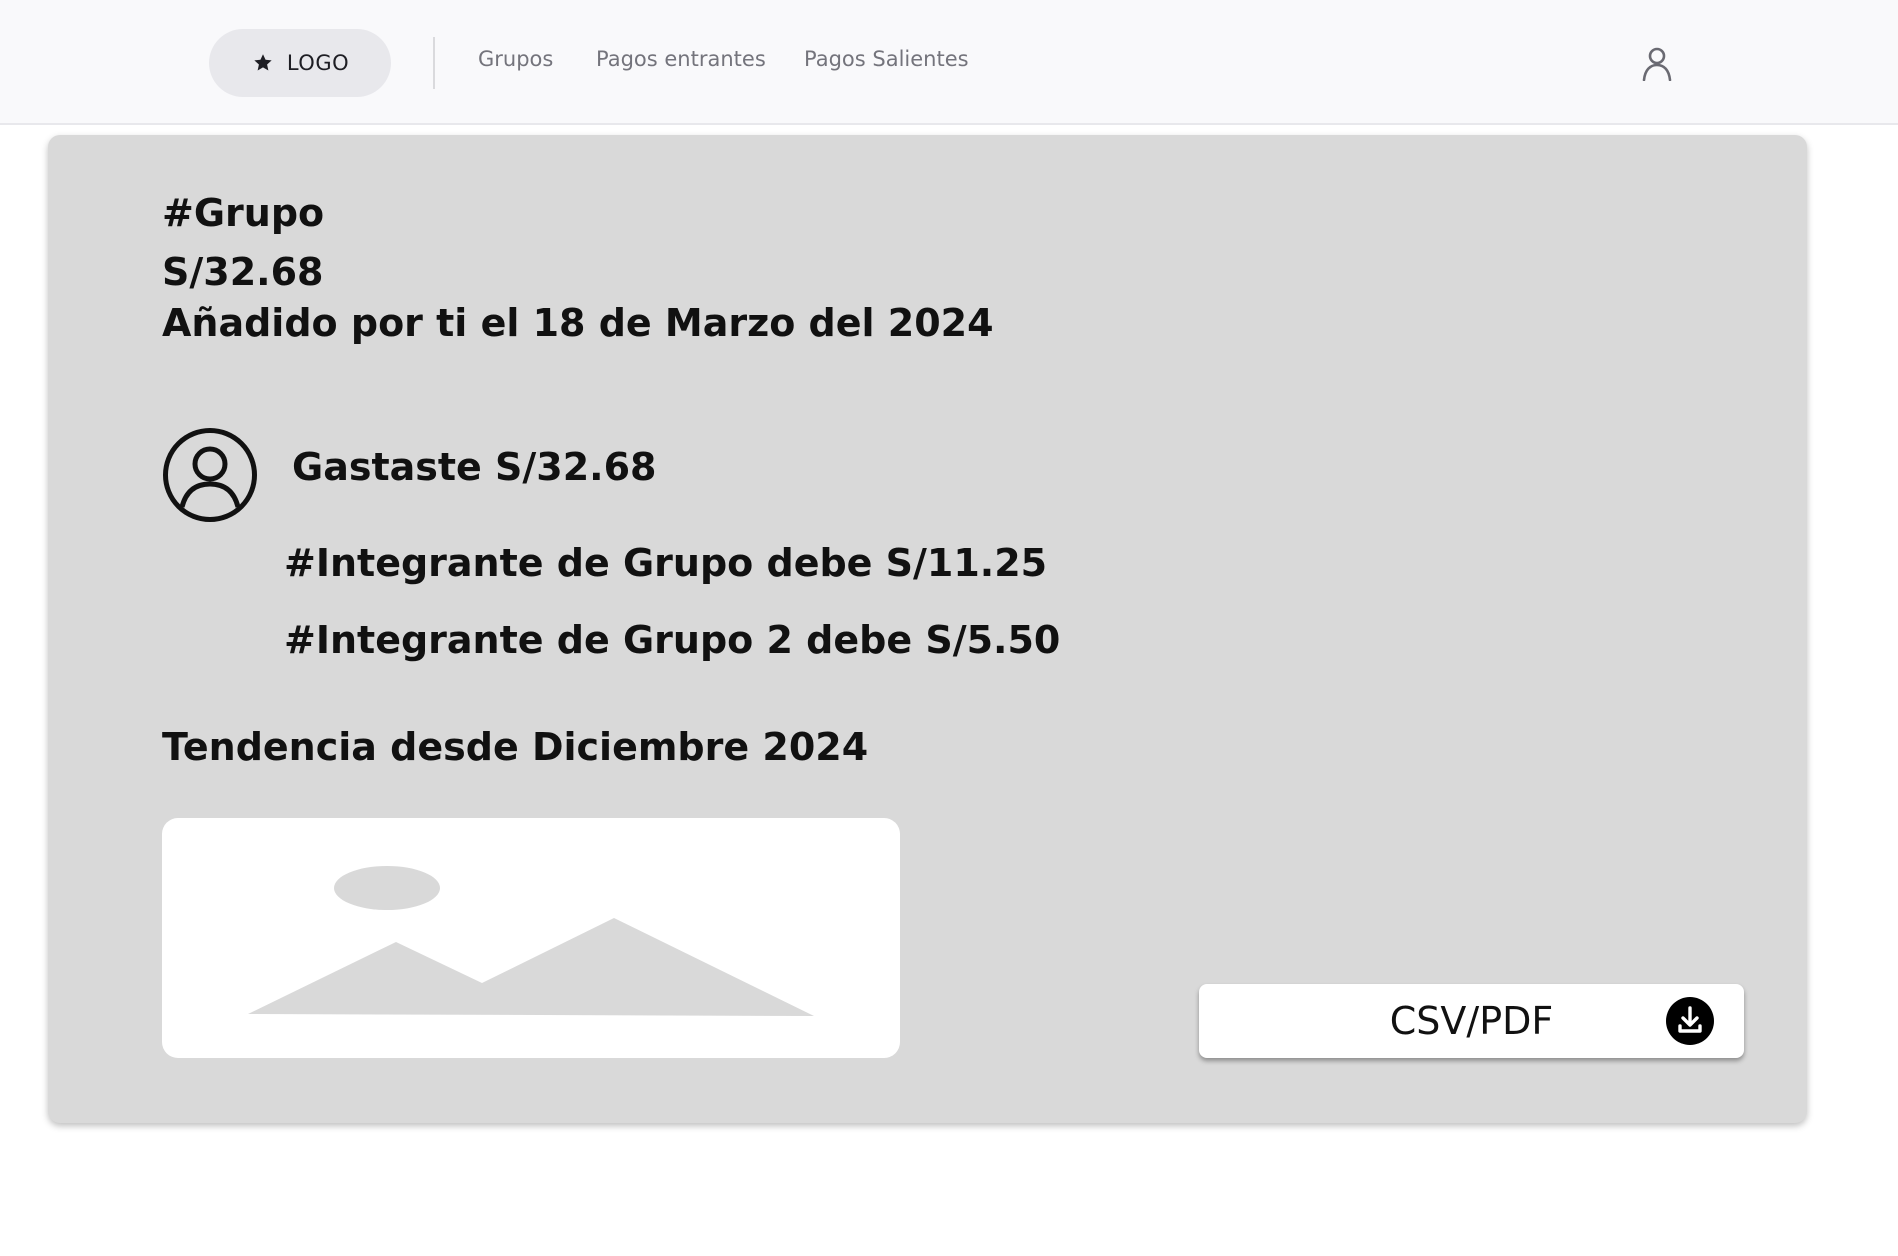 This screenshot has height=1256, width=1898. What do you see at coordinates (1690, 1021) in the screenshot?
I see `download-icon` at bounding box center [1690, 1021].